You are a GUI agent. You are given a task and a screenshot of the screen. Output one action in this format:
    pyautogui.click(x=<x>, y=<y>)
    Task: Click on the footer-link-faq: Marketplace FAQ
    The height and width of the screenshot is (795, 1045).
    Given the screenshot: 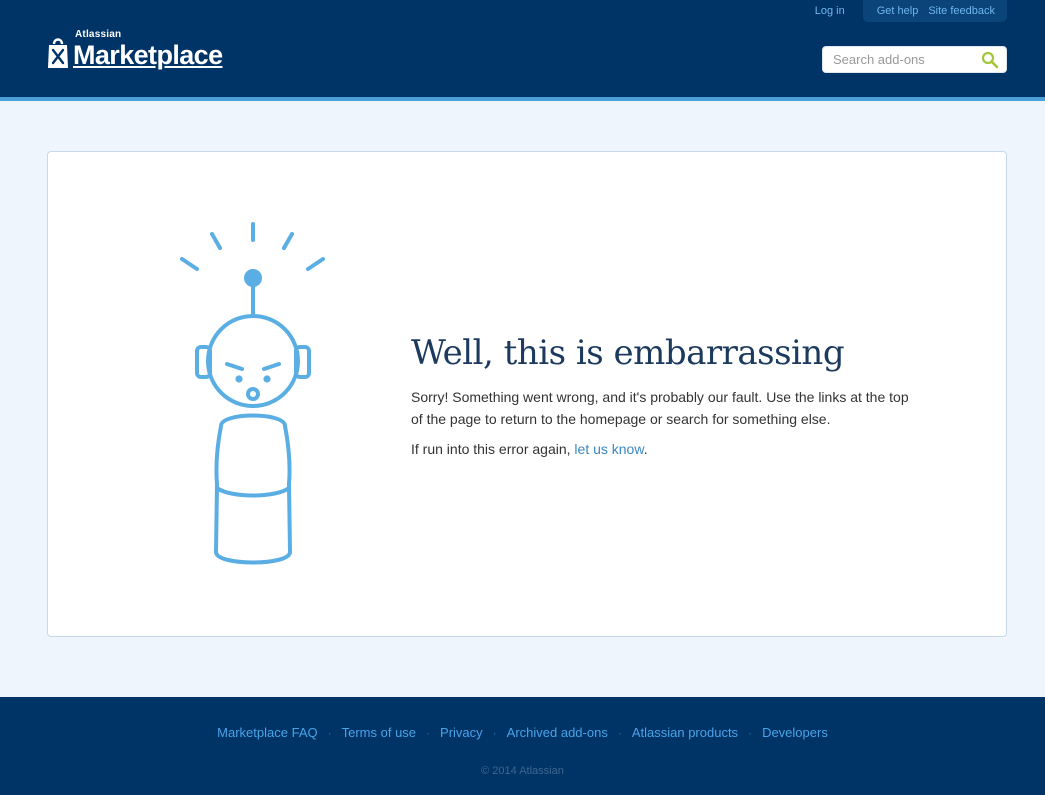 What is the action you would take?
    pyautogui.click(x=267, y=732)
    